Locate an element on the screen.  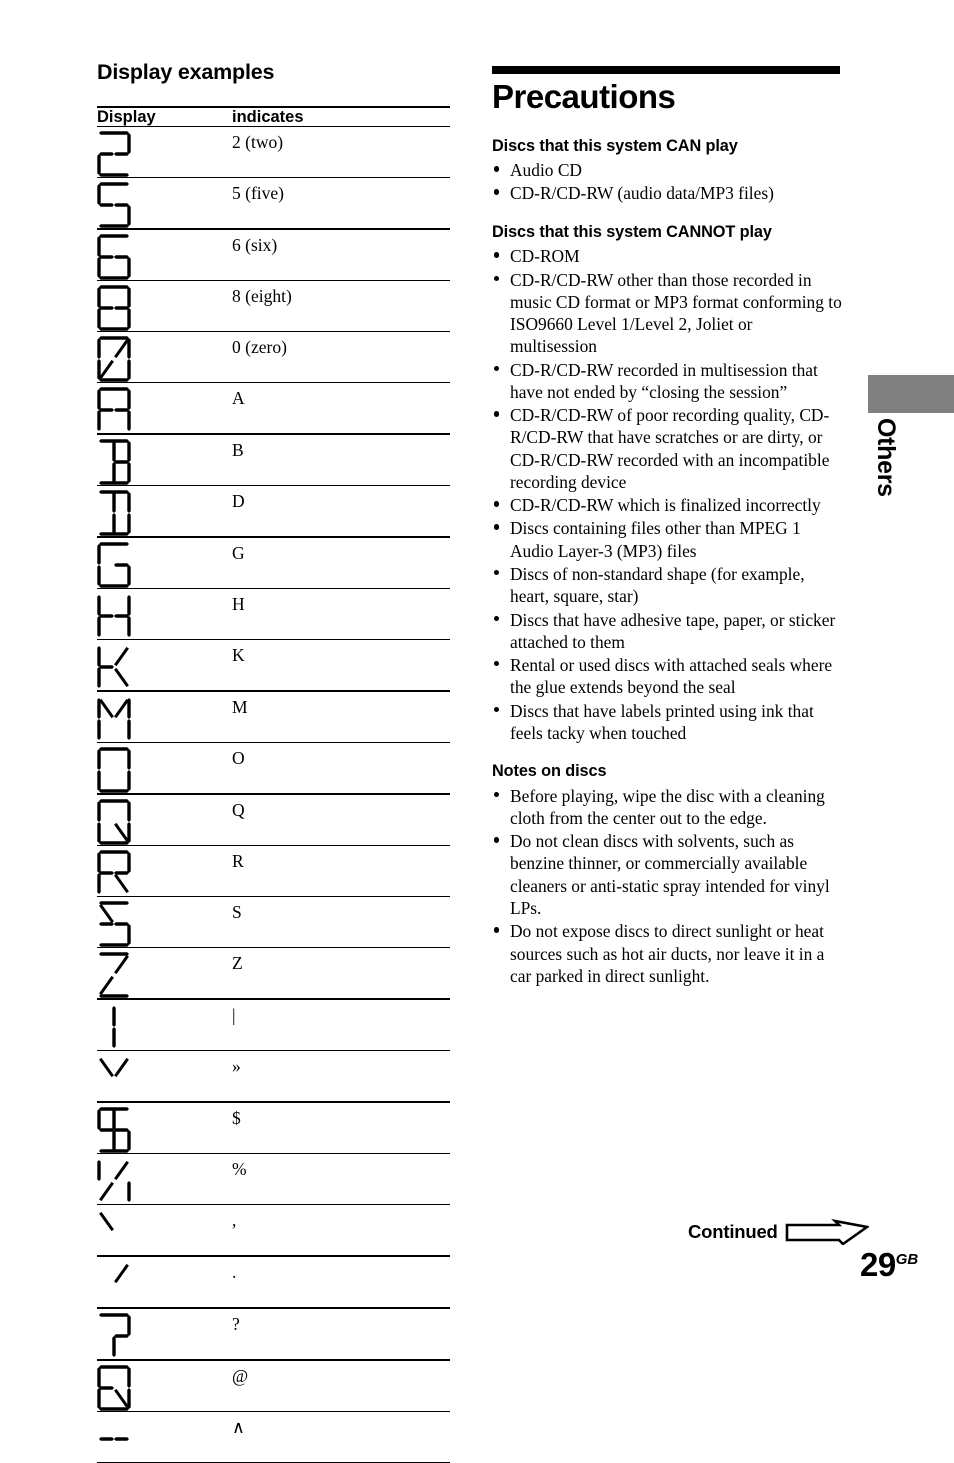
table-header-row: Display indicates is located at coordinates (273, 117).